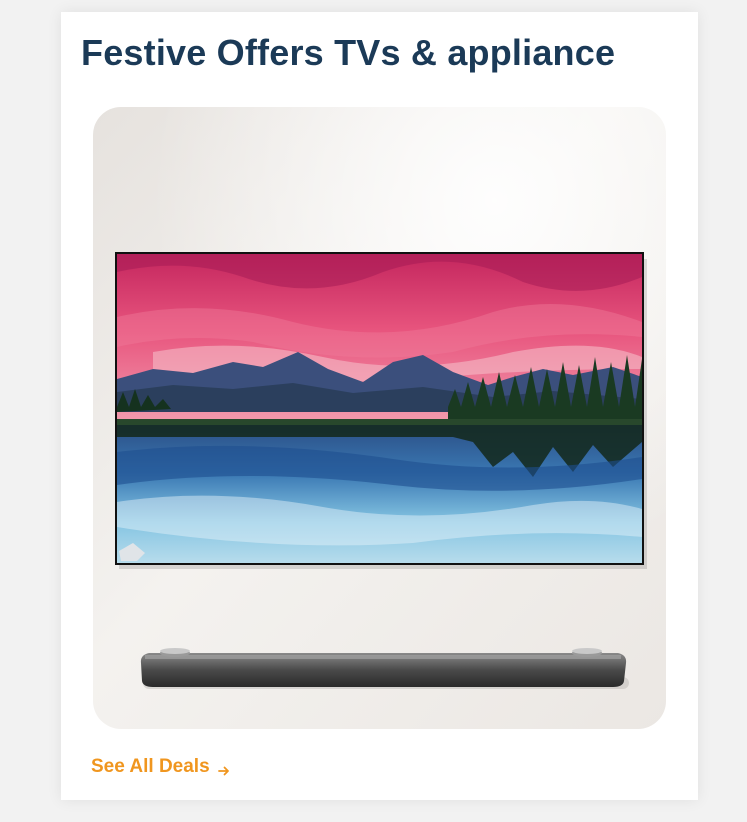 Image resolution: width=747 pixels, height=822 pixels. Describe the element at coordinates (348, 52) in the screenshot. I see `card-title: Festive Offers TVs & appliance` at that location.